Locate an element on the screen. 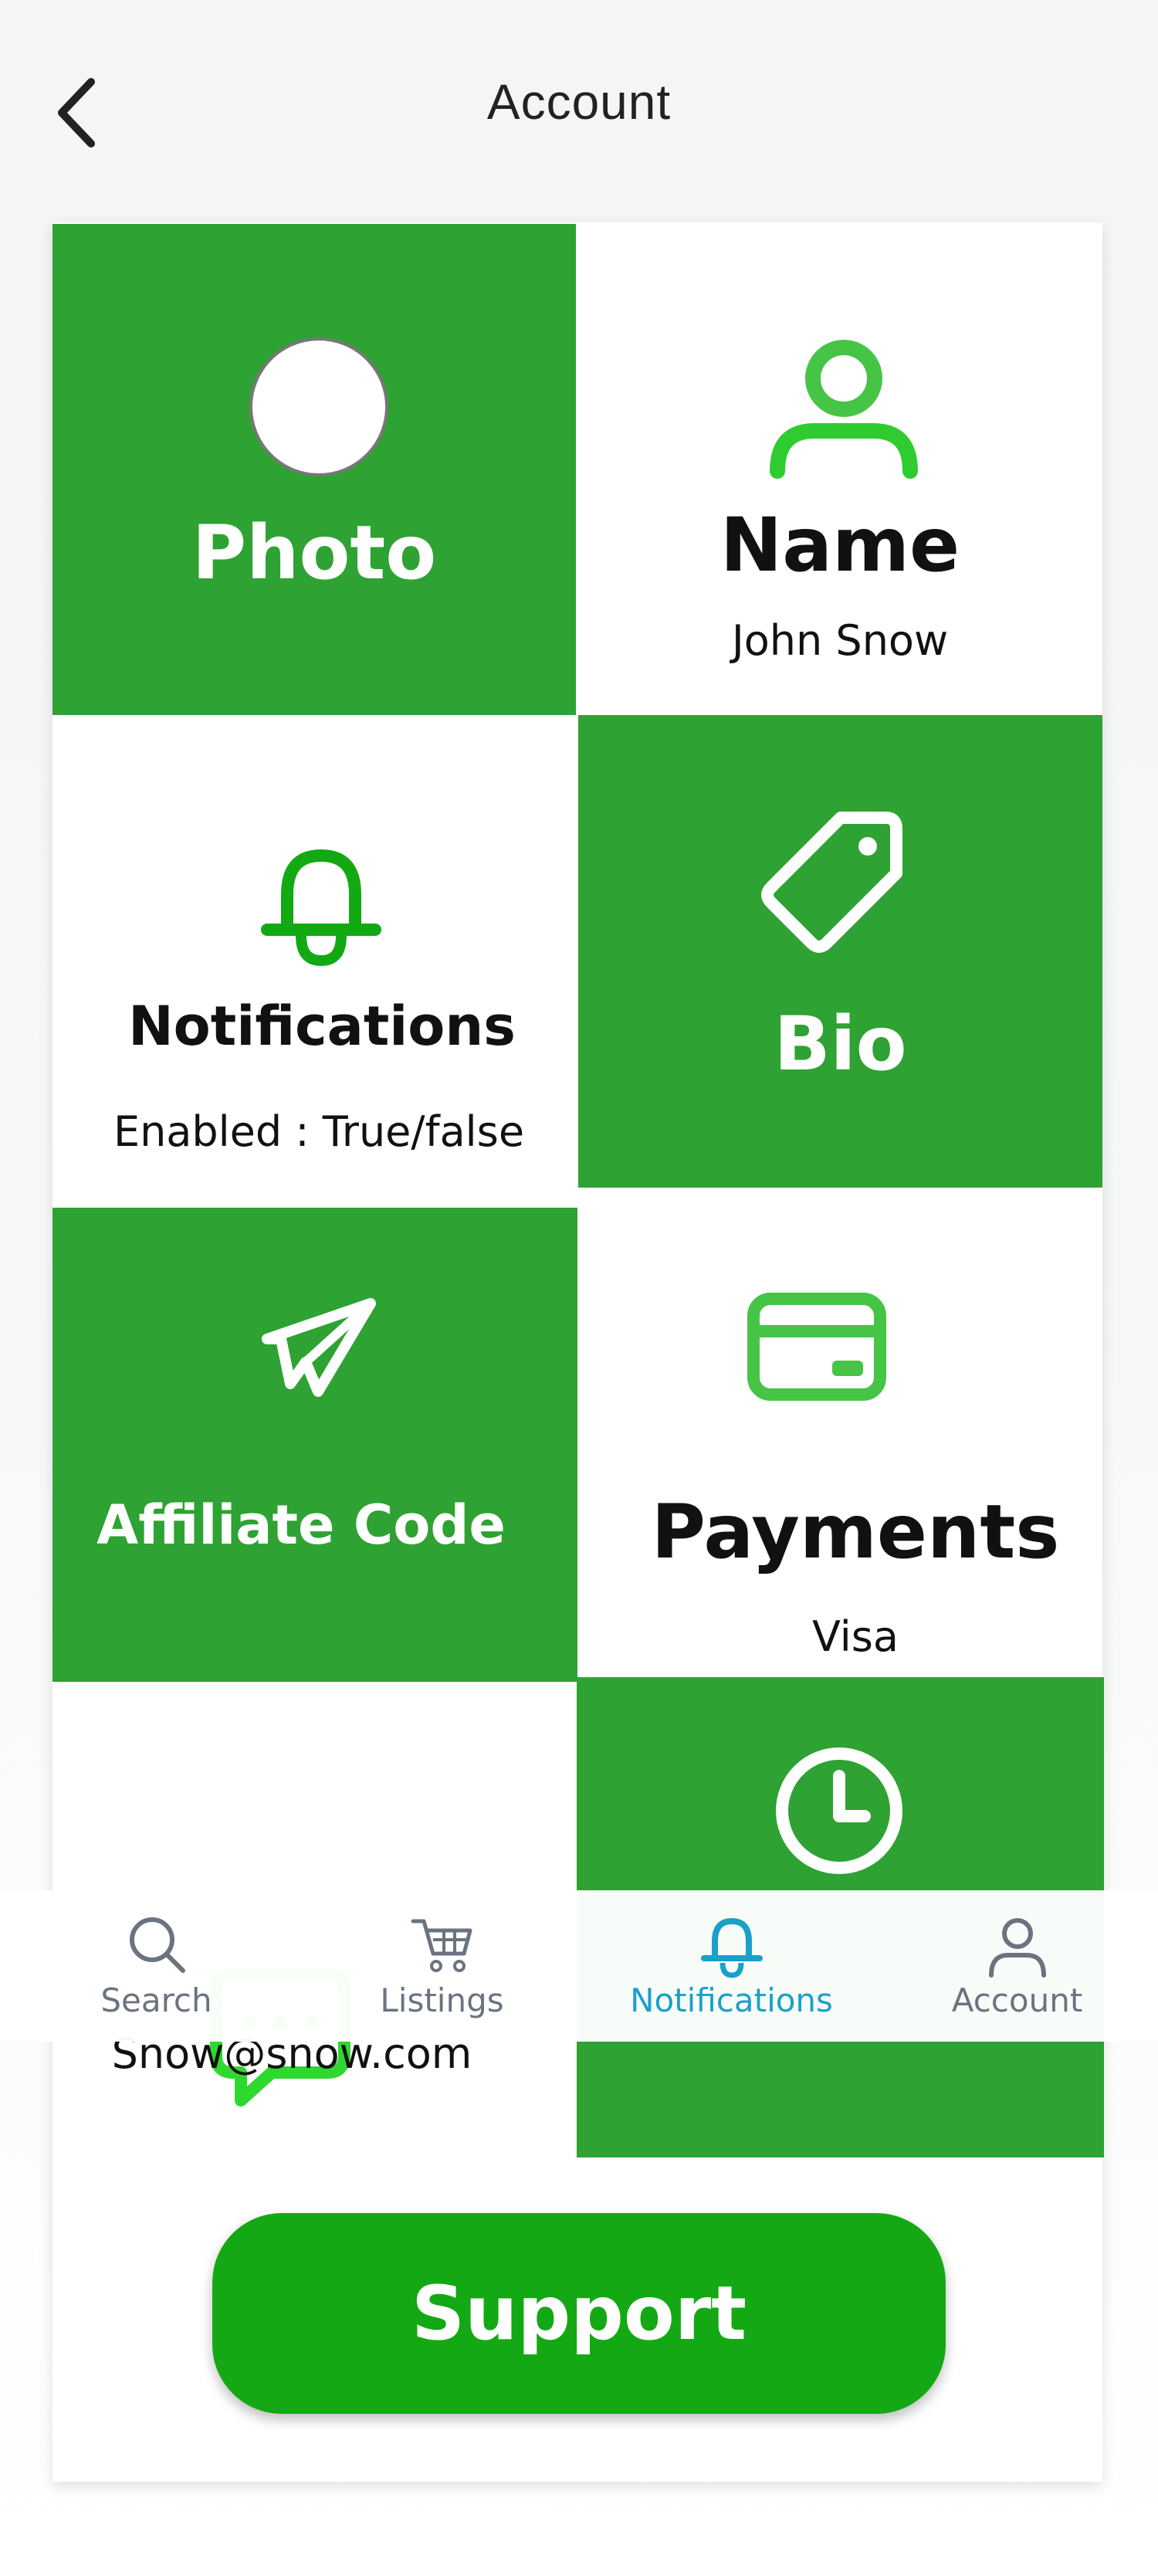 The image size is (1158, 2576). notifications-tile: Notifications Enabled : True/false is located at coordinates (314, 951).